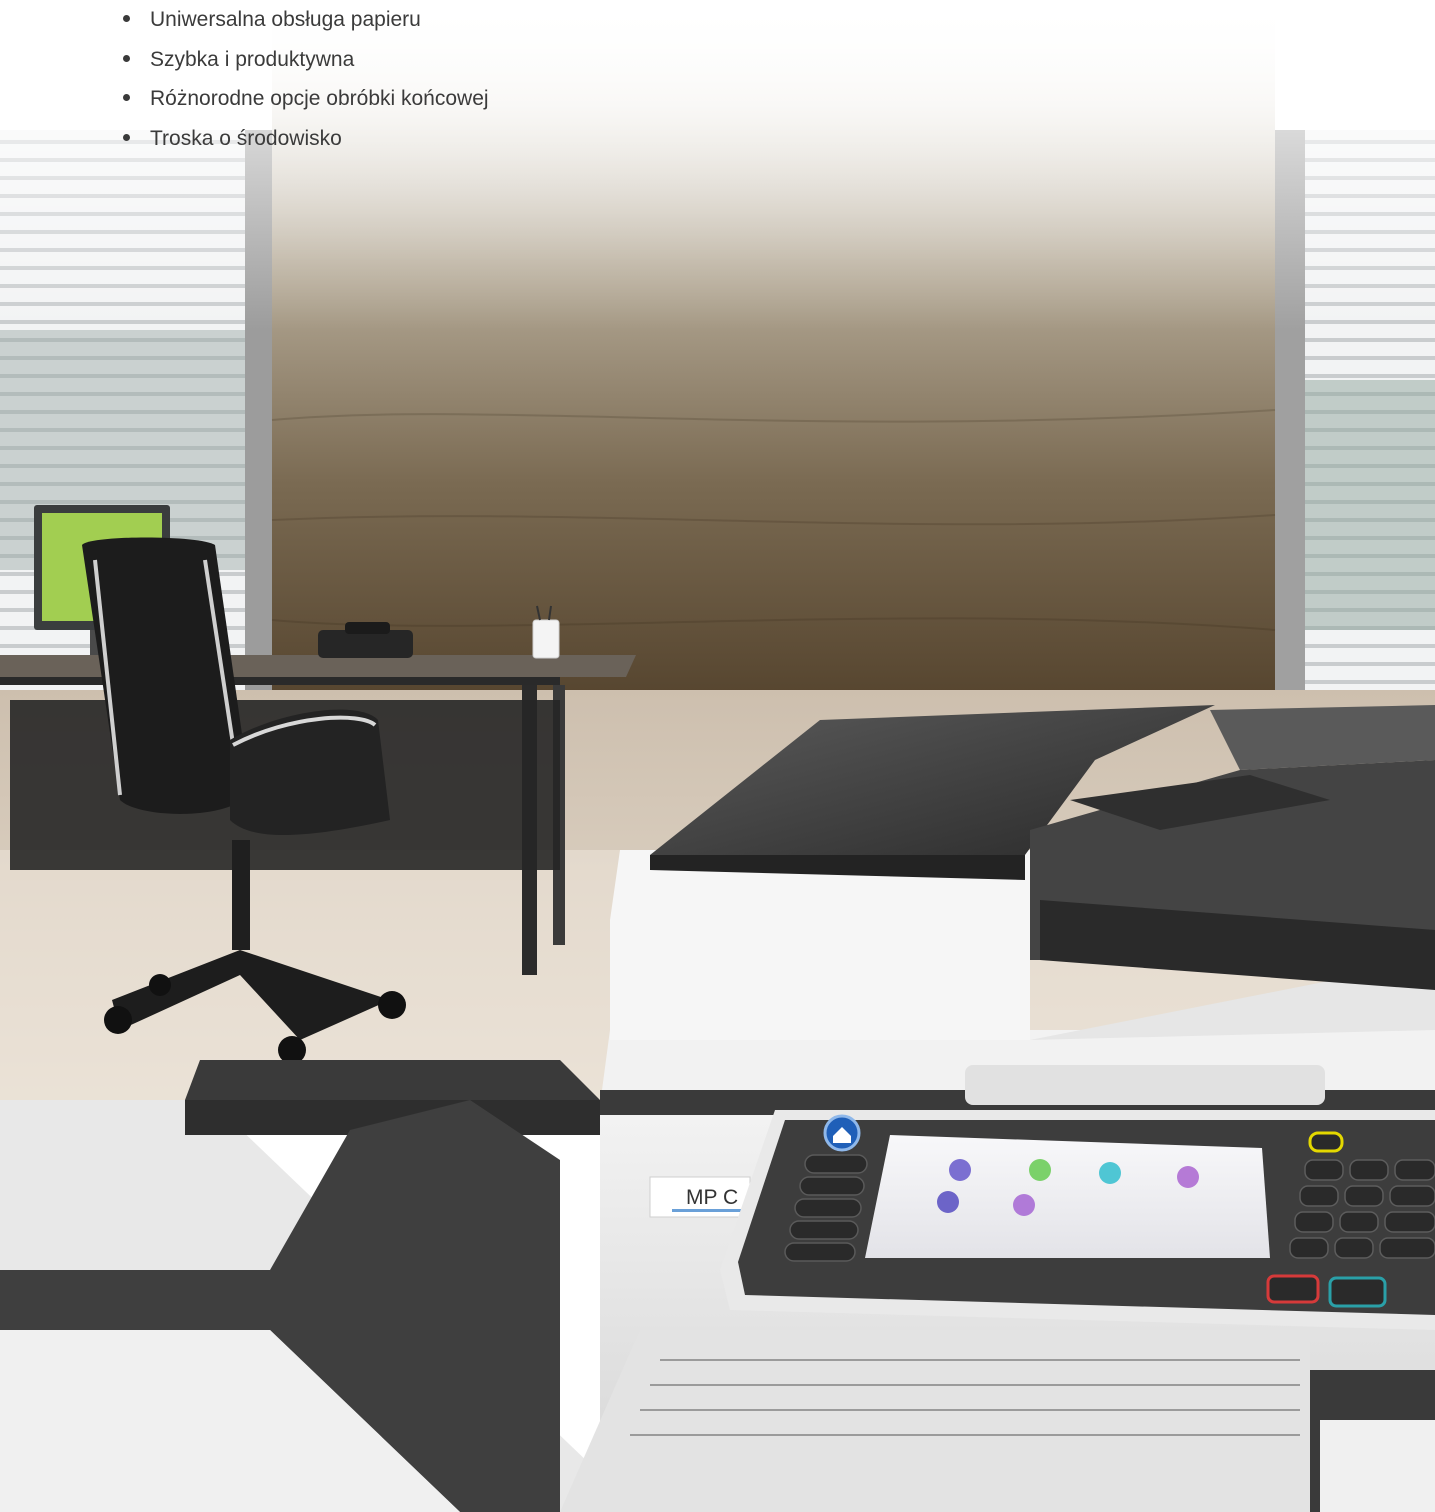 This screenshot has width=1435, height=1512. Describe the element at coordinates (1293, 1289) in the screenshot. I see `stop-button` at that location.